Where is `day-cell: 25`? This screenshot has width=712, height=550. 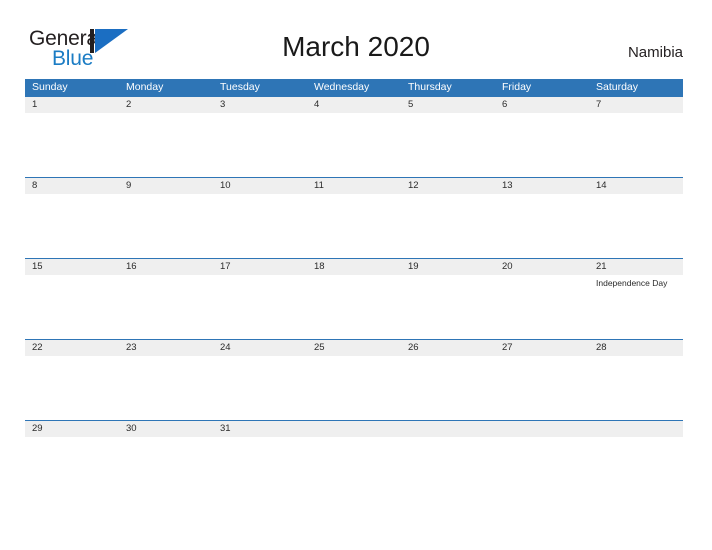 day-cell: 25 is located at coordinates (354, 380).